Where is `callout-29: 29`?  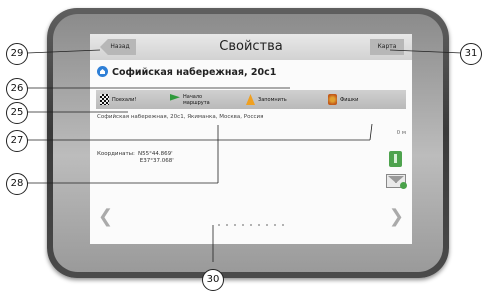 callout-29: 29 is located at coordinates (17, 54).